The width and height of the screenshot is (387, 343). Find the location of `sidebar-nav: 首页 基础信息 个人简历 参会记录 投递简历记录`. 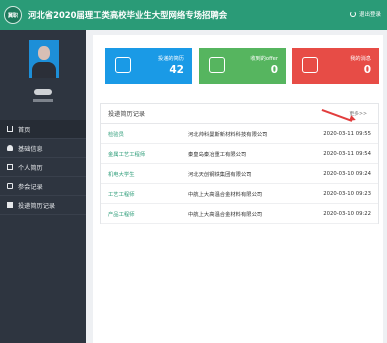

sidebar-nav: 首页 基础信息 个人简历 参会记录 投递简历记录 is located at coordinates (43, 167).